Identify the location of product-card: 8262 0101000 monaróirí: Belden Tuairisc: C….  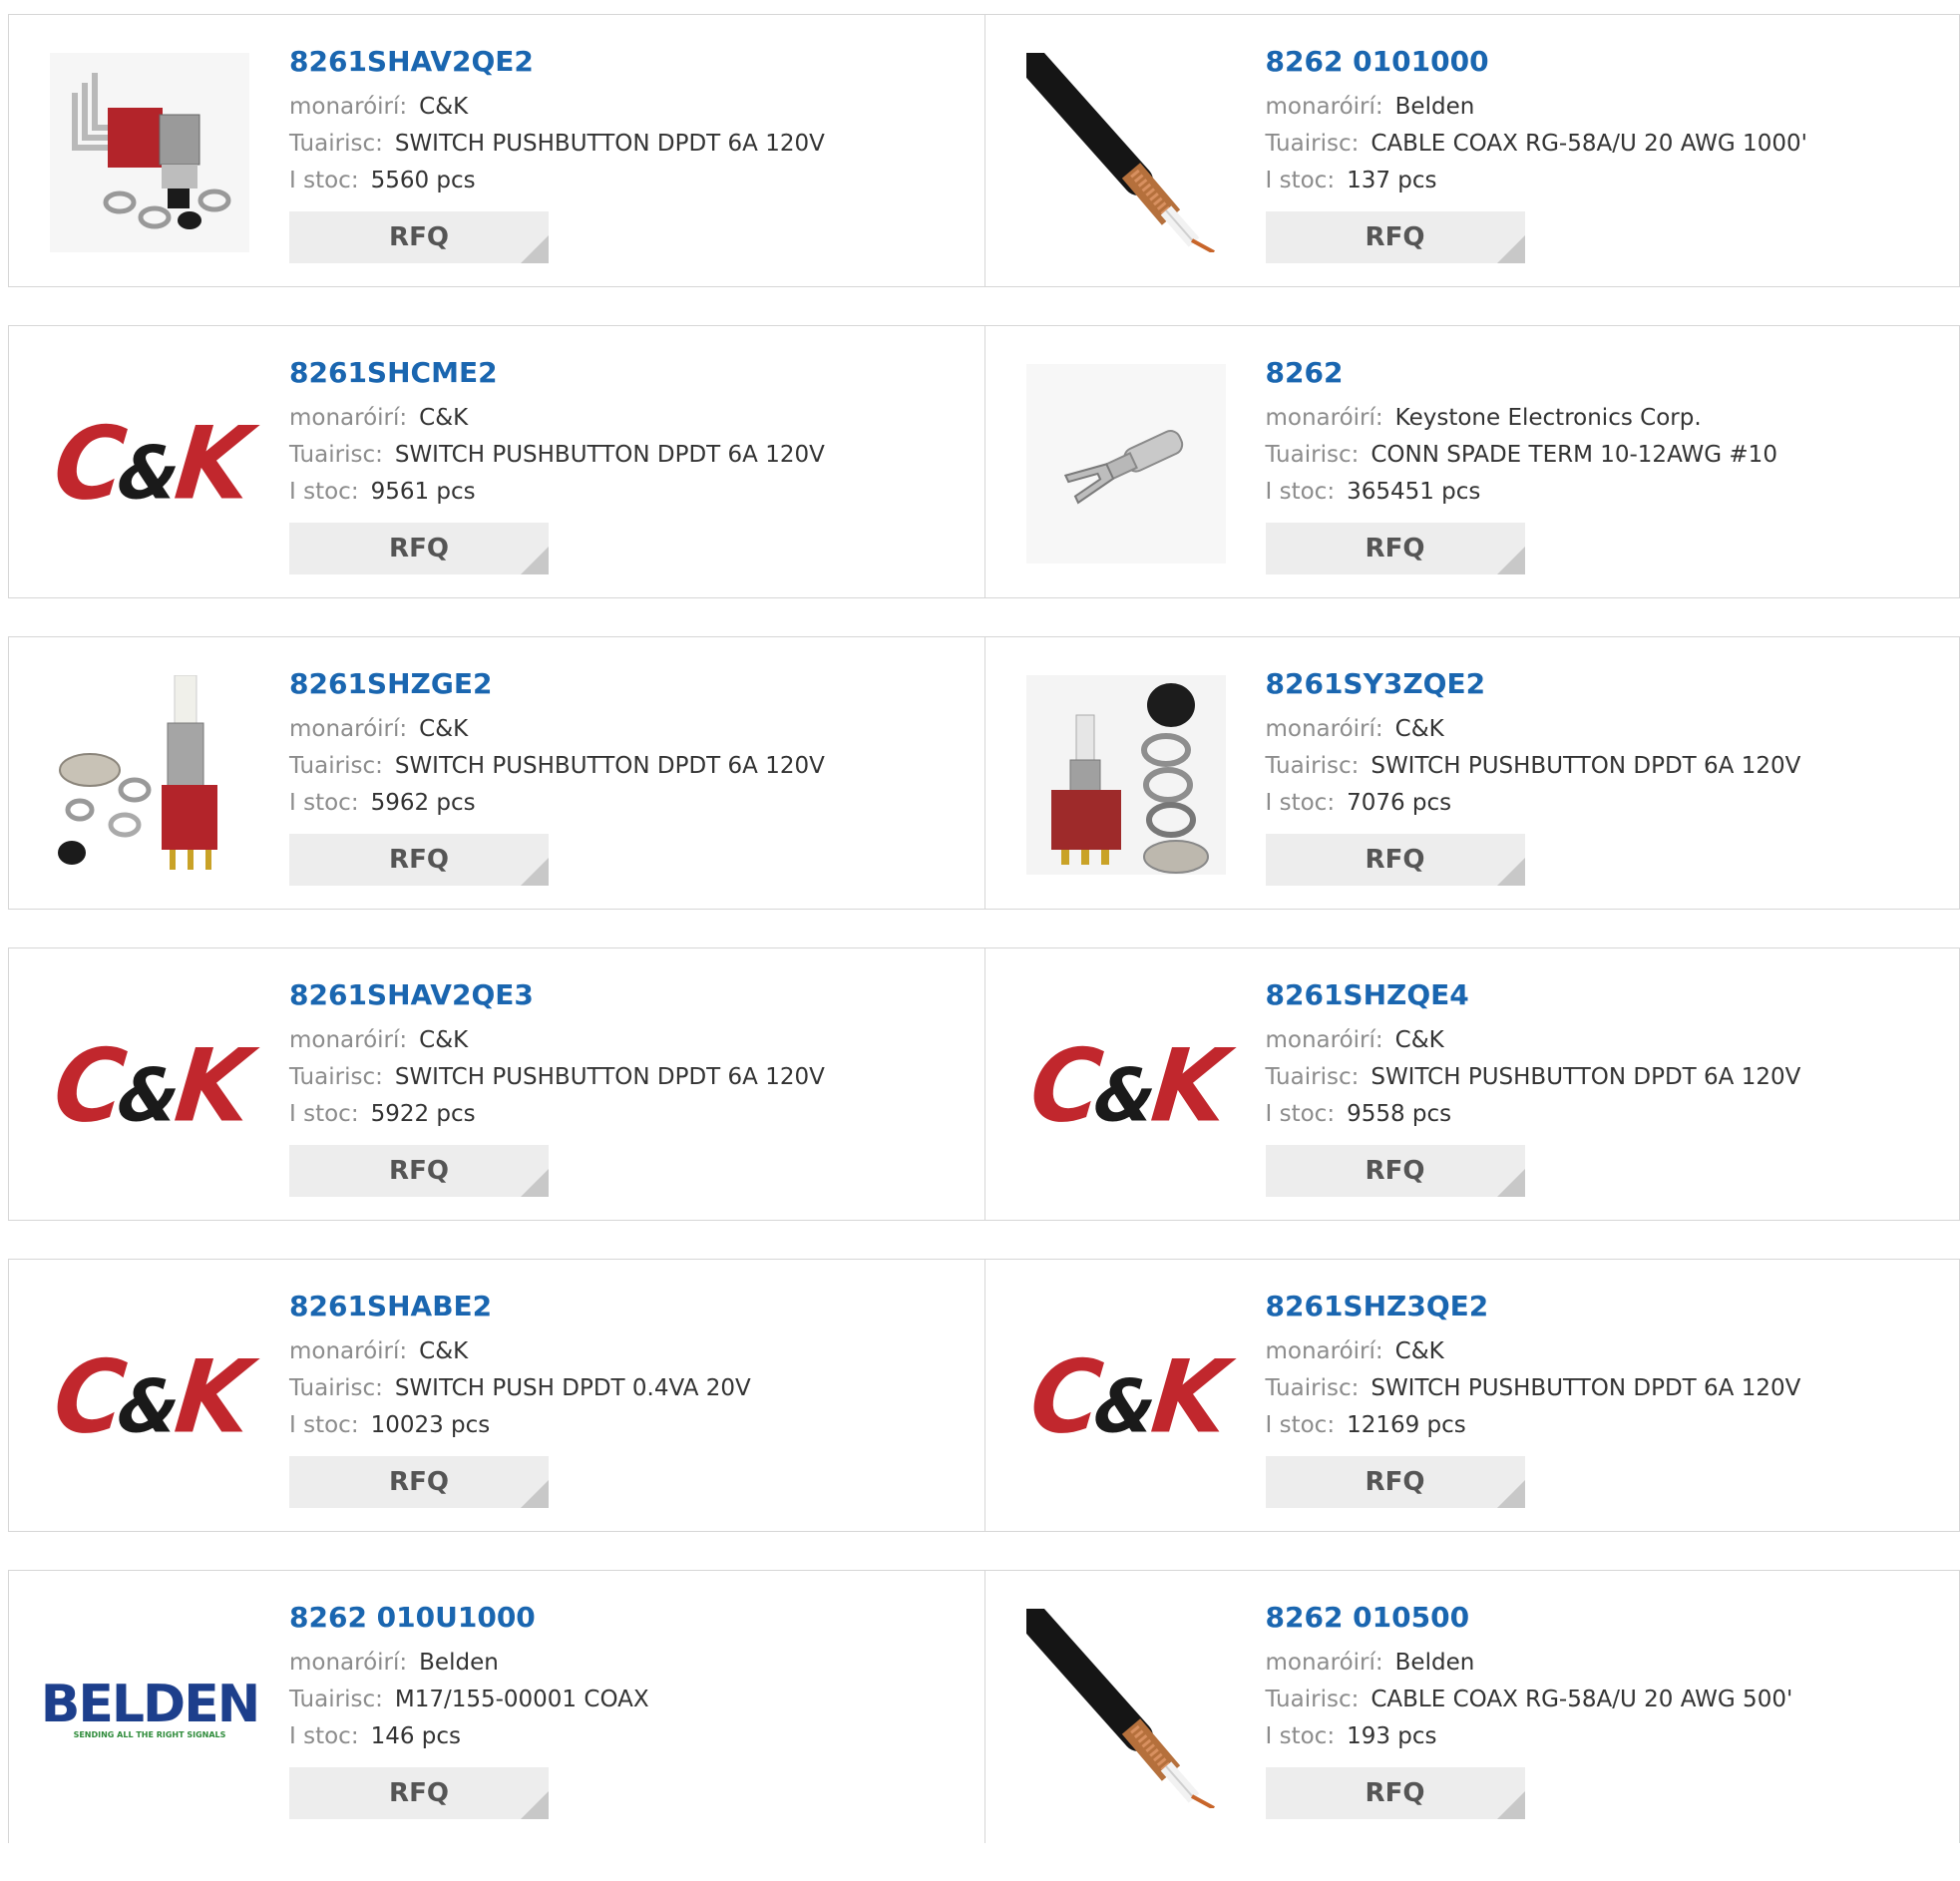
(1471, 150).